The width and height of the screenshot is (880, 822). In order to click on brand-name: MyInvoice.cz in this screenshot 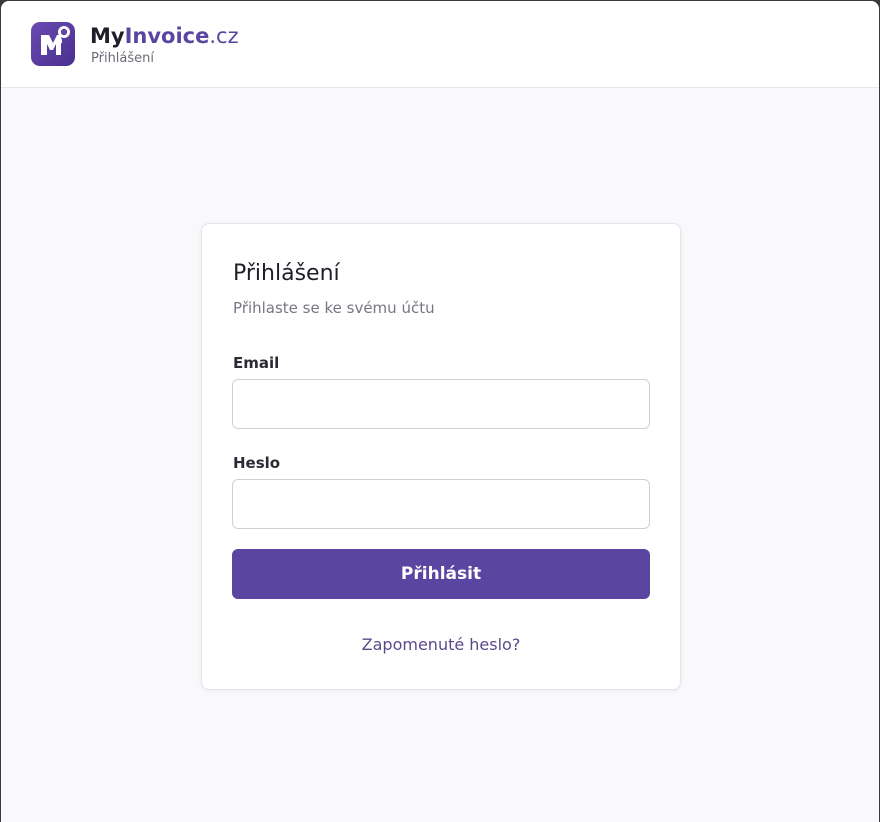, I will do `click(164, 36)`.